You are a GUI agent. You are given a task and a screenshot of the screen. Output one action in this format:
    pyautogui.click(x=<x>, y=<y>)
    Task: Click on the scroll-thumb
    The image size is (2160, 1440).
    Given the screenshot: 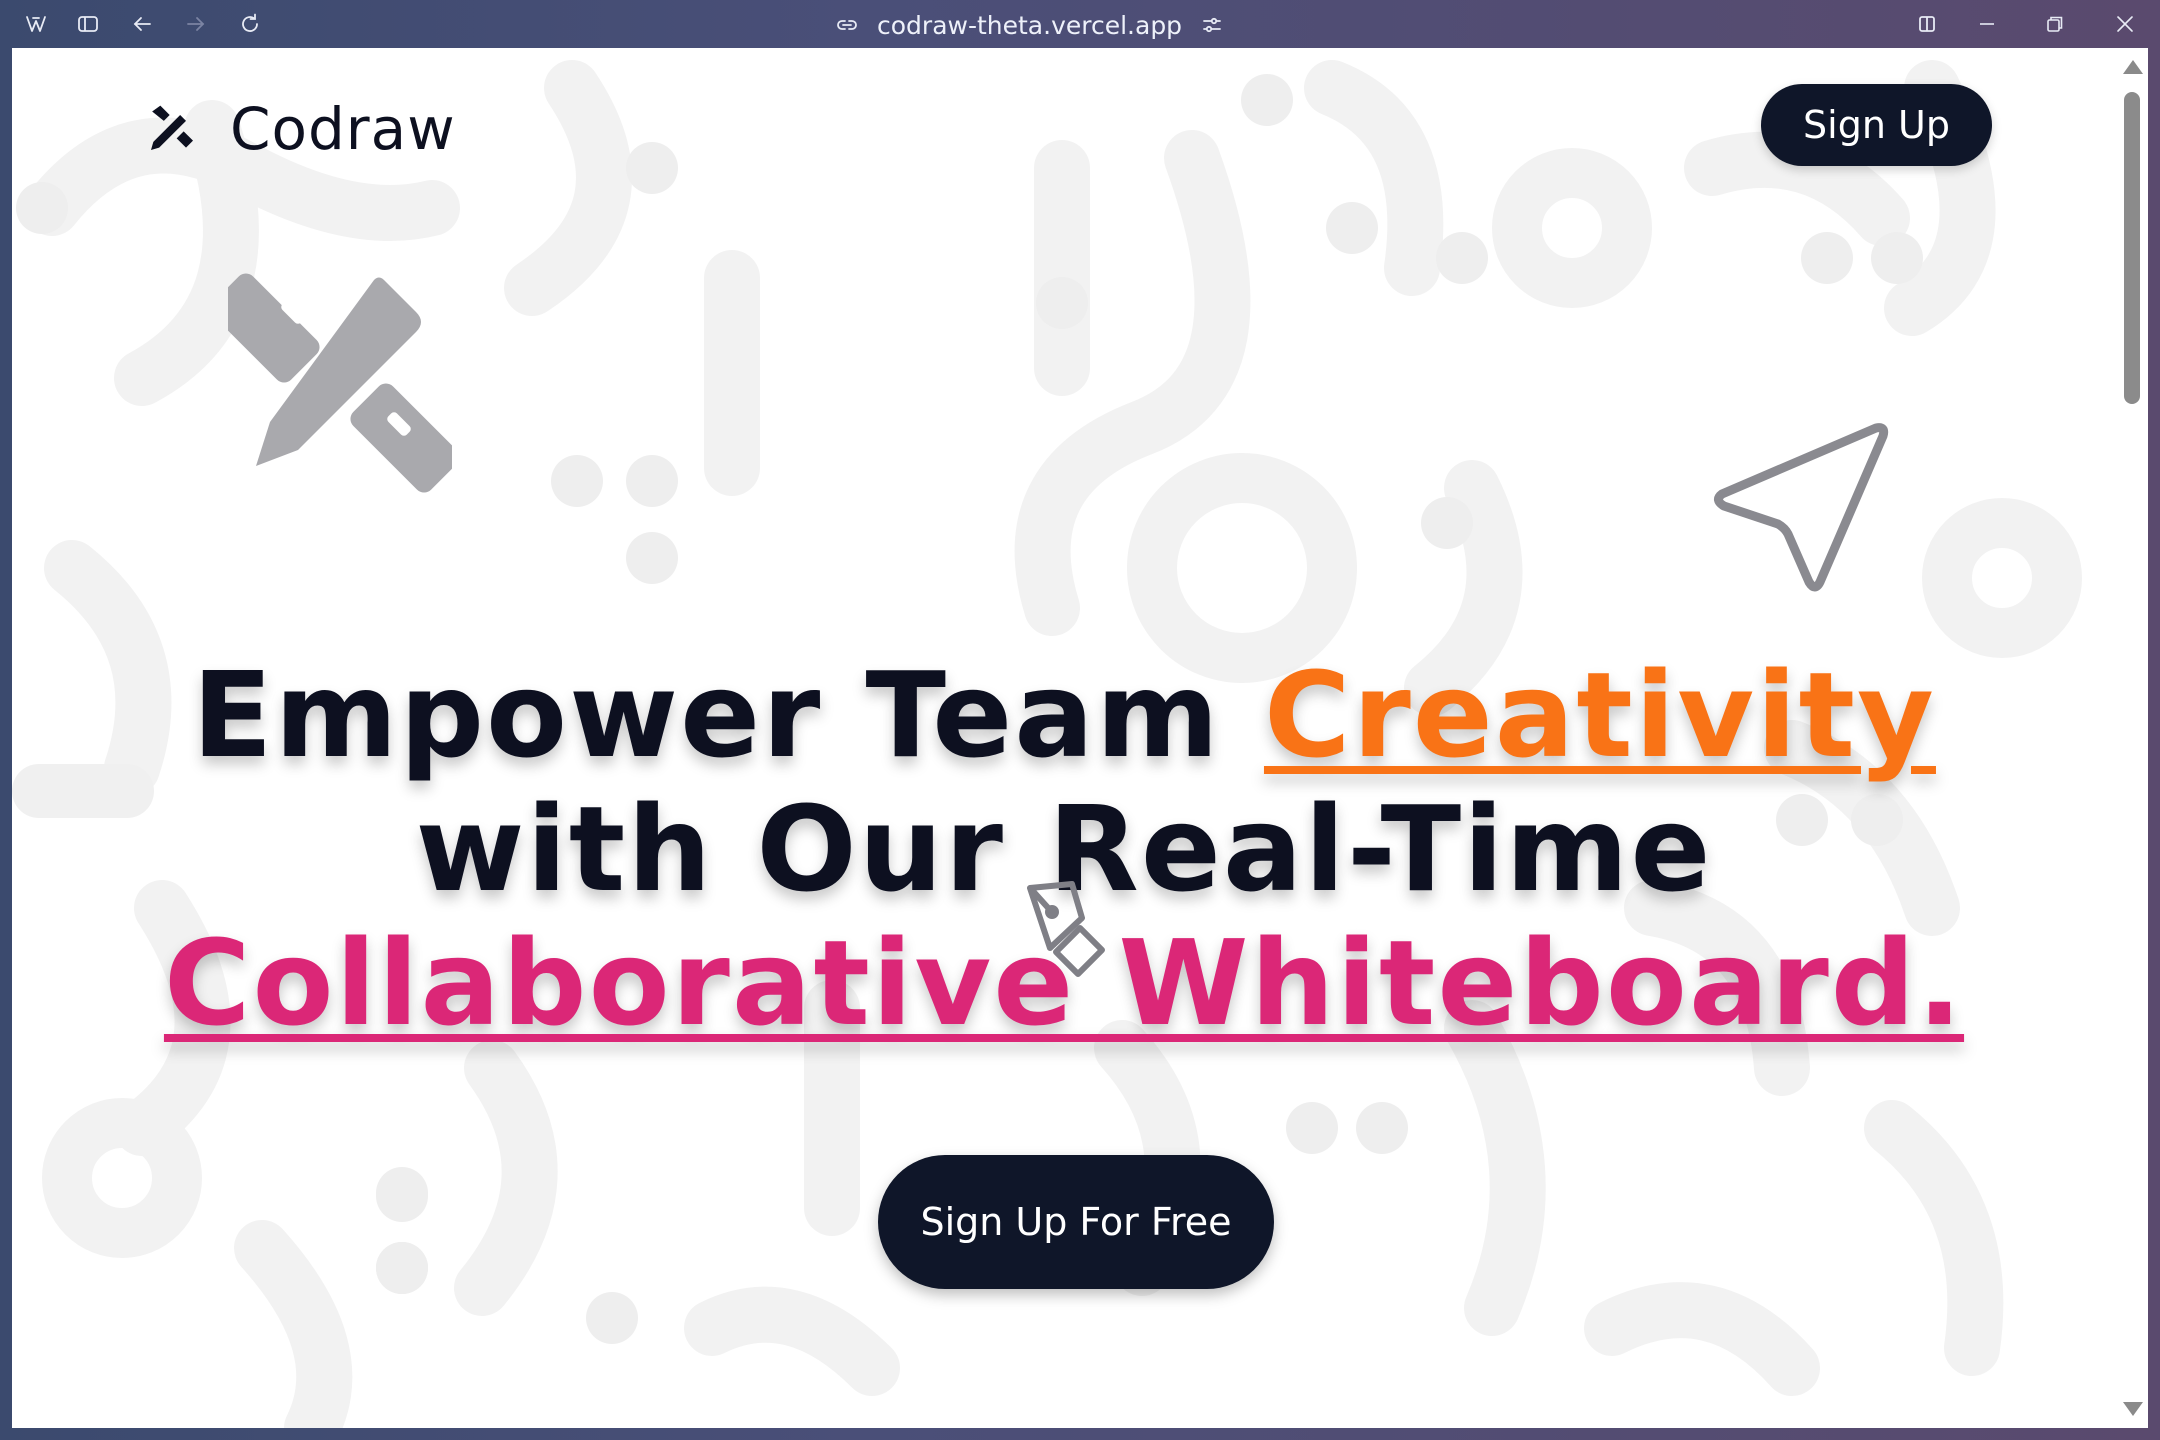 What is the action you would take?
    pyautogui.click(x=2132, y=248)
    